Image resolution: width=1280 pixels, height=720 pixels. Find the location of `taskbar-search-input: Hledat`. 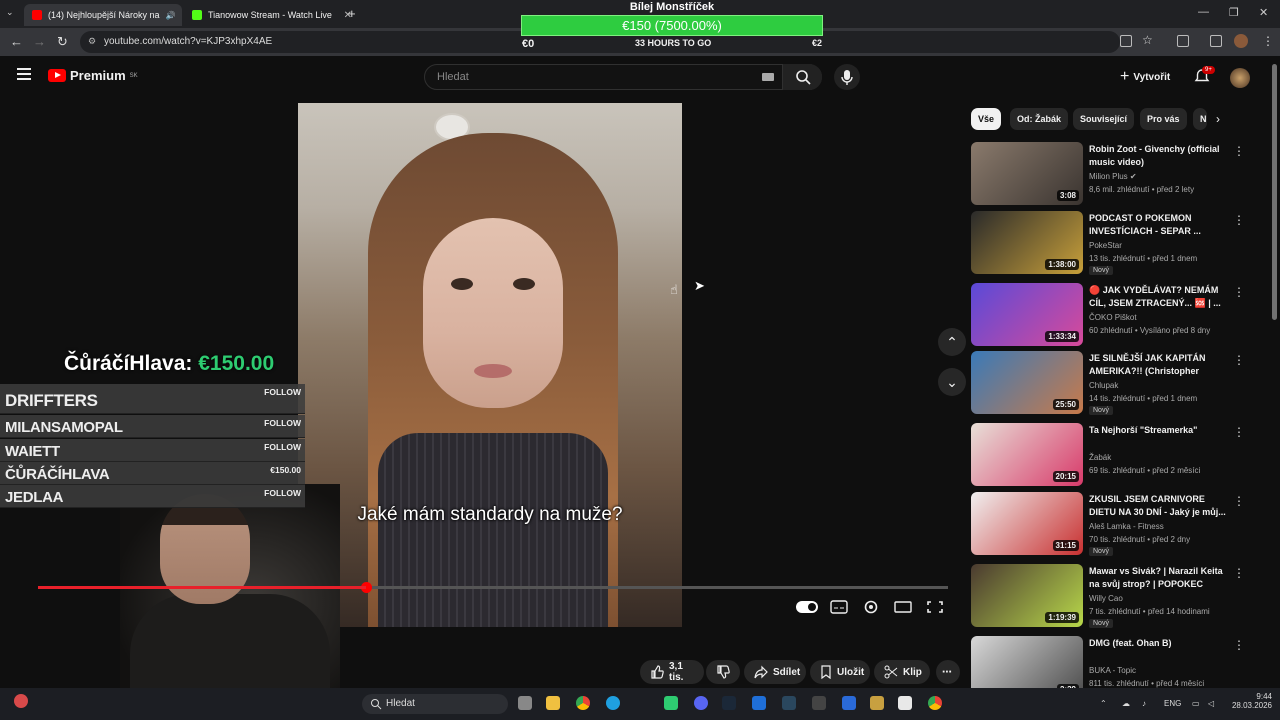

taskbar-search-input: Hledat is located at coordinates (435, 704).